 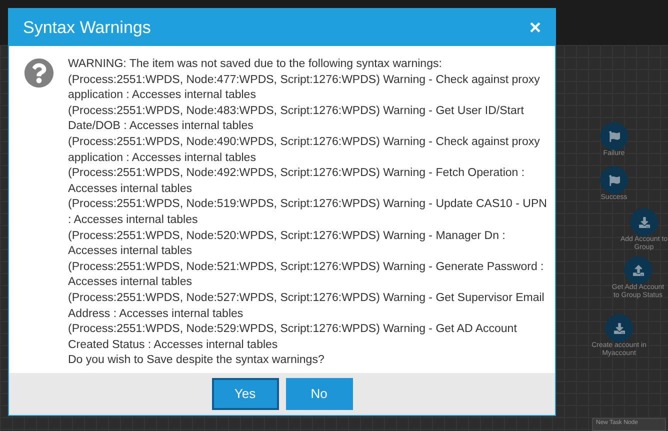 What do you see at coordinates (255, 64) in the screenshot?
I see `warning-heading: WARNING: The item was not saved due to the following syntax warnings:` at bounding box center [255, 64].